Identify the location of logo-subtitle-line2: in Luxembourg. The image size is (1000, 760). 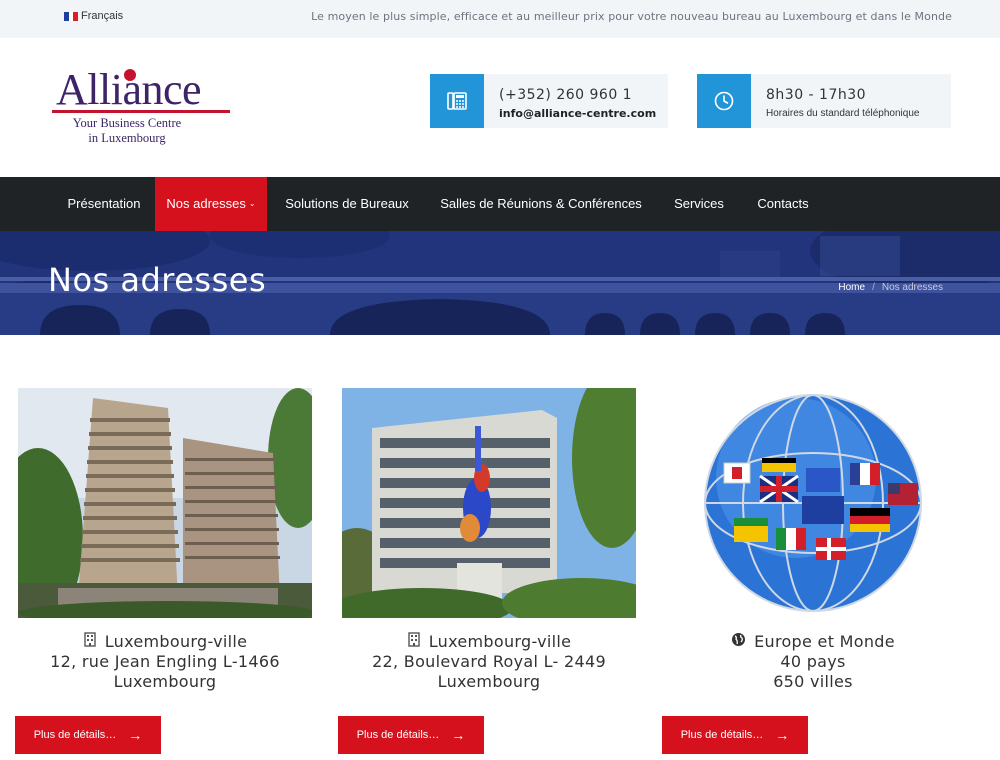
(127, 138).